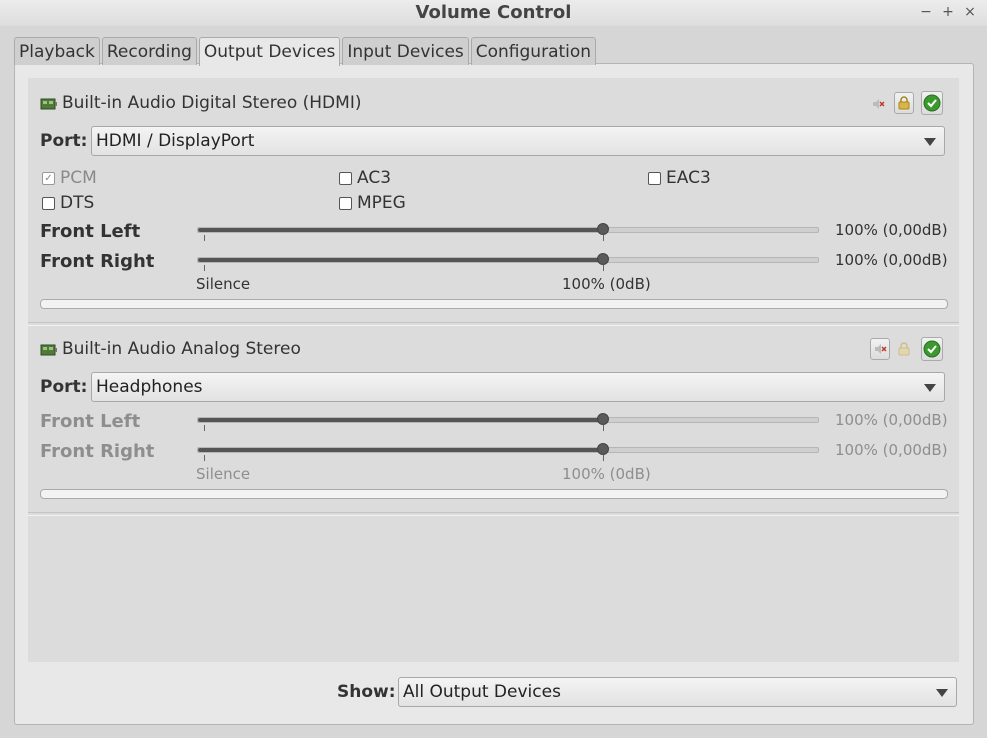 The width and height of the screenshot is (987, 738). What do you see at coordinates (149, 51) in the screenshot?
I see `tab-recording: Recording` at bounding box center [149, 51].